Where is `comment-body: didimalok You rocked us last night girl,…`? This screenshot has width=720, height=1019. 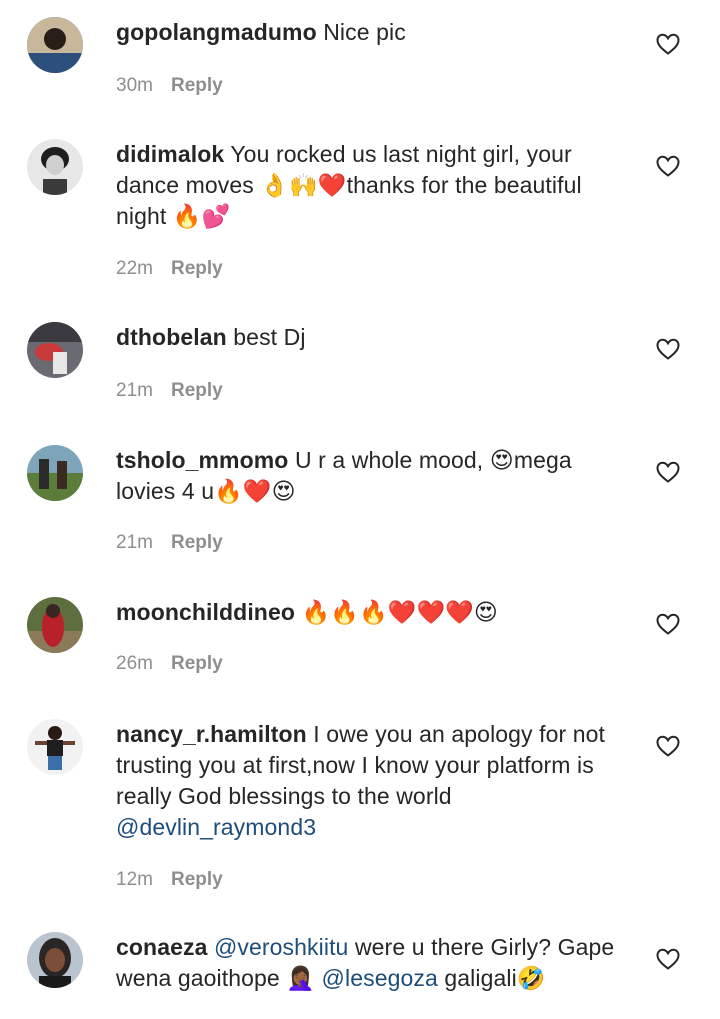 comment-body: didimalok You rocked us last night girl,… is located at coordinates (376, 185).